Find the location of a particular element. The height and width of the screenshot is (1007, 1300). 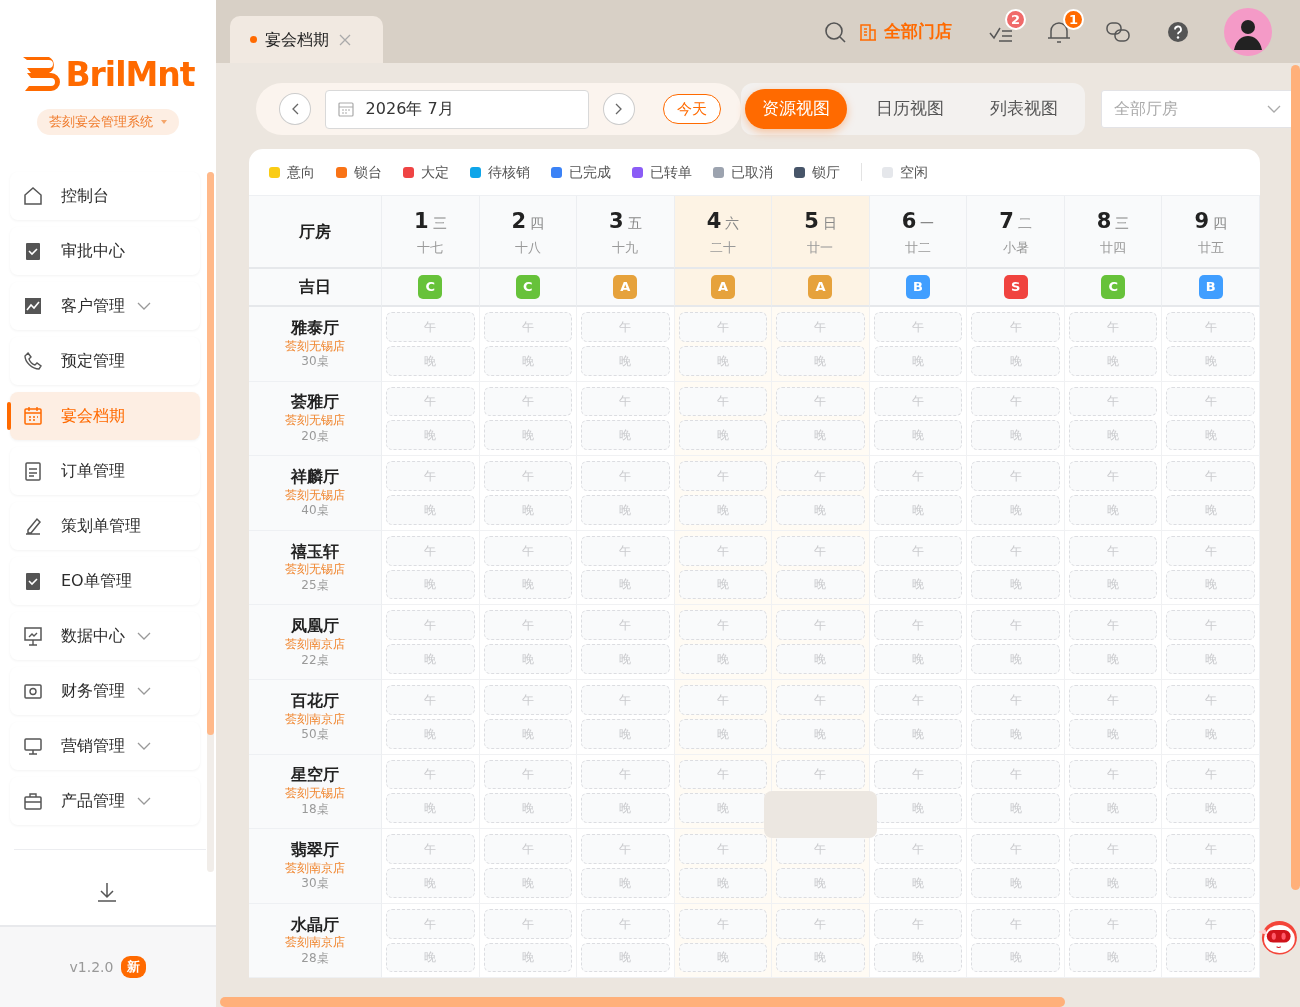

avatar-button is located at coordinates (1248, 32).